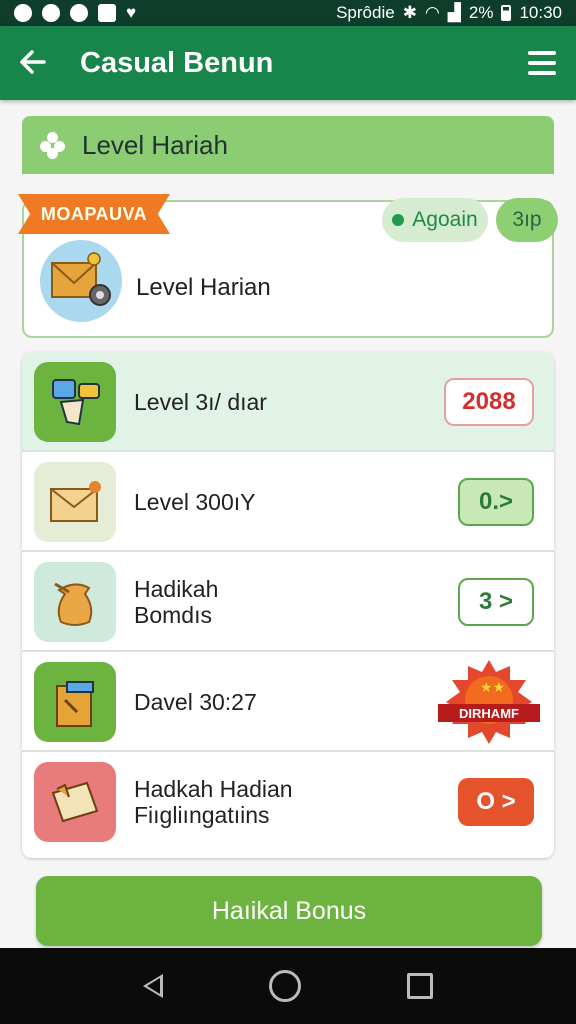  I want to click on row-label-line2: Bomdıs, so click(173, 615).